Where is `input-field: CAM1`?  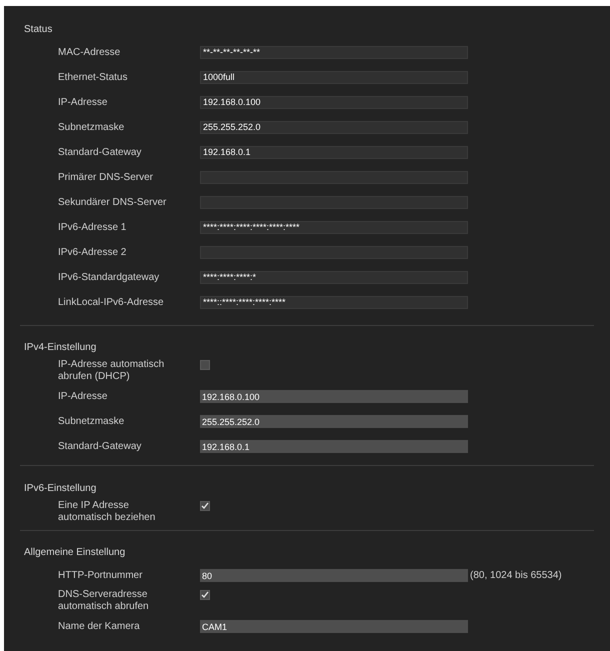
input-field: CAM1 is located at coordinates (334, 626).